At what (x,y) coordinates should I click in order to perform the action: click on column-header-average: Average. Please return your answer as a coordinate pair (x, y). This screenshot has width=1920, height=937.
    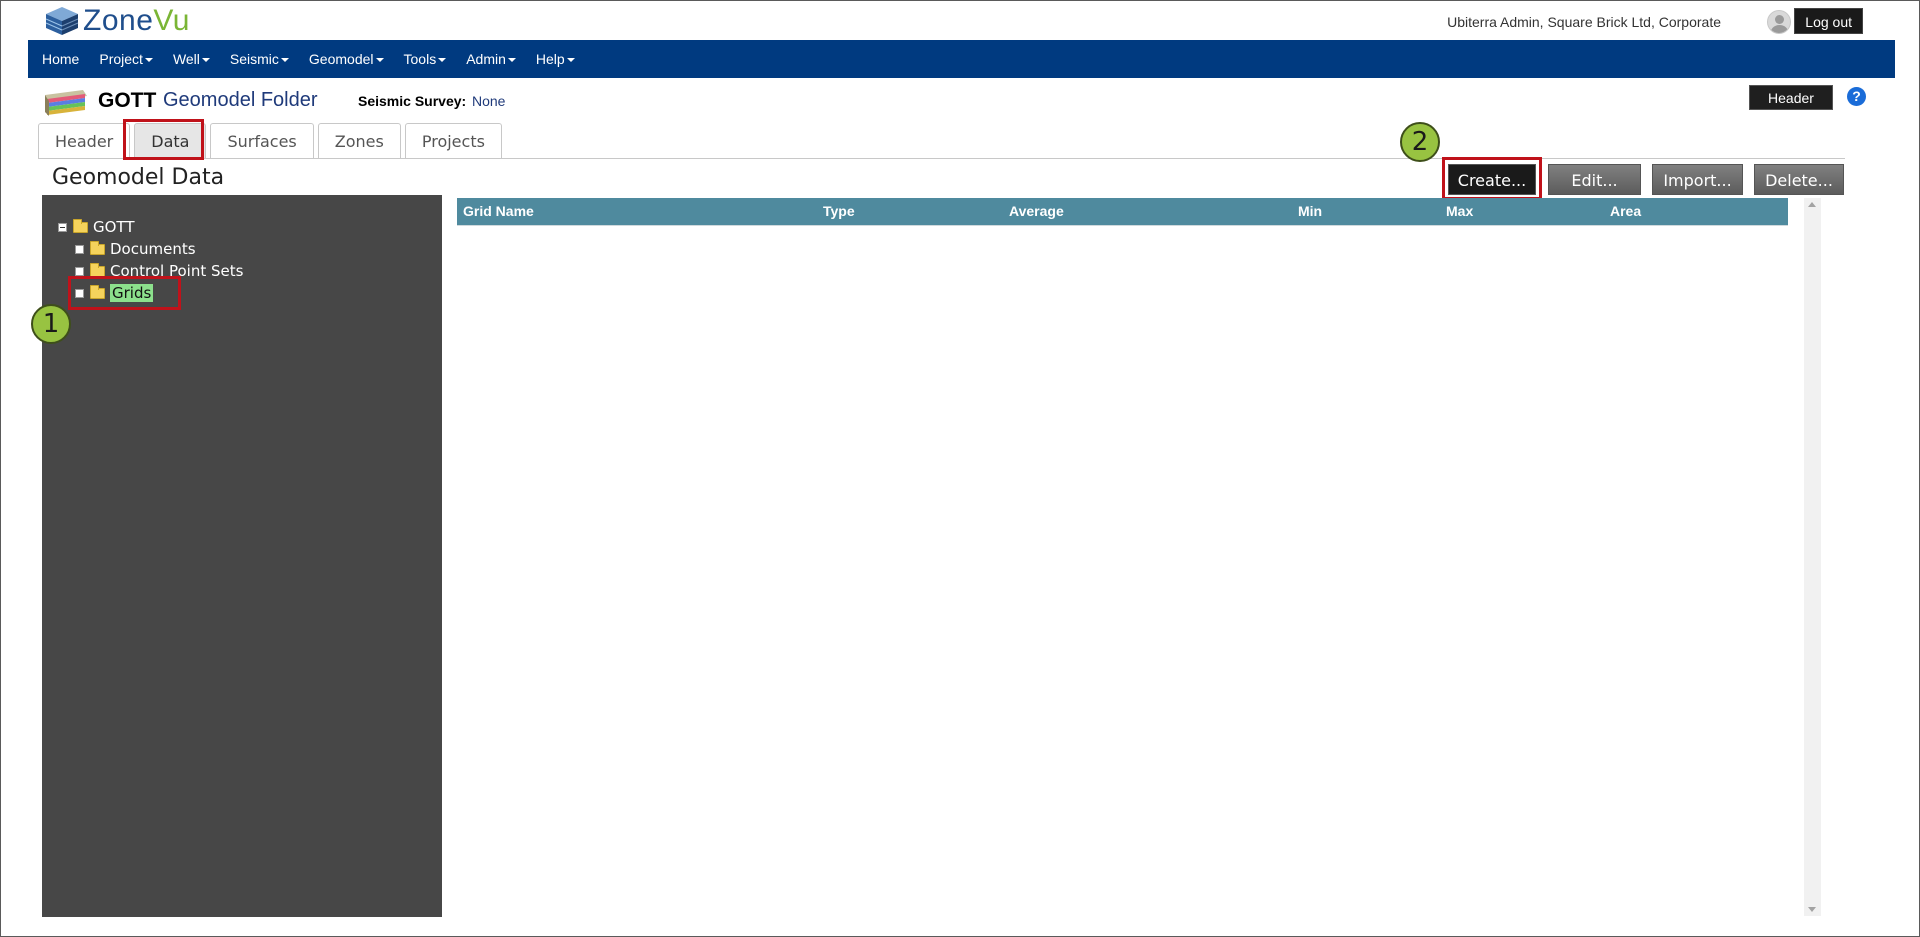
    Looking at the image, I should click on (1036, 211).